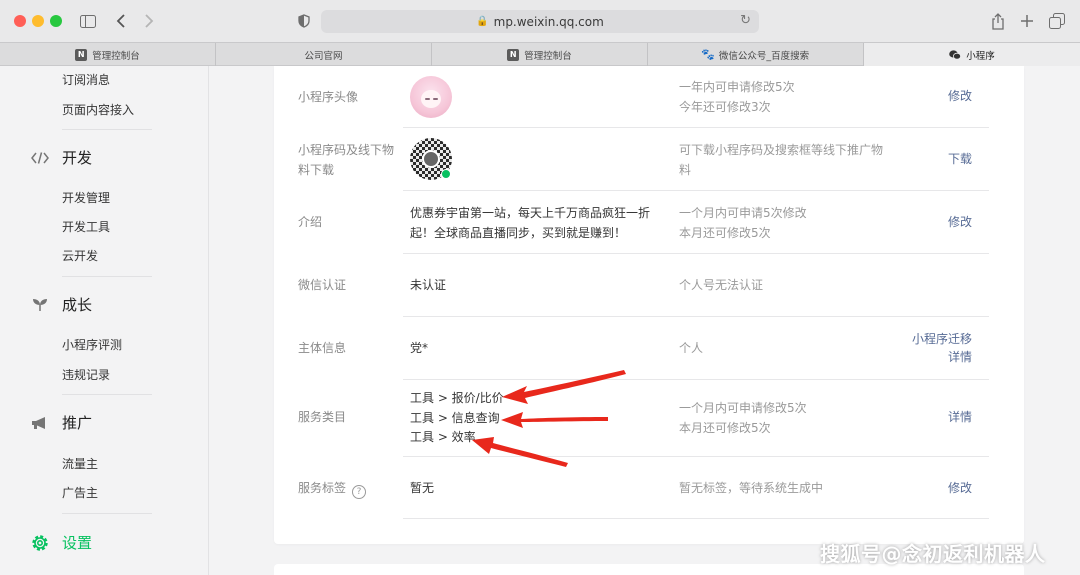  I want to click on sidebar-item-evaluation: 小程序评测, so click(92, 344).